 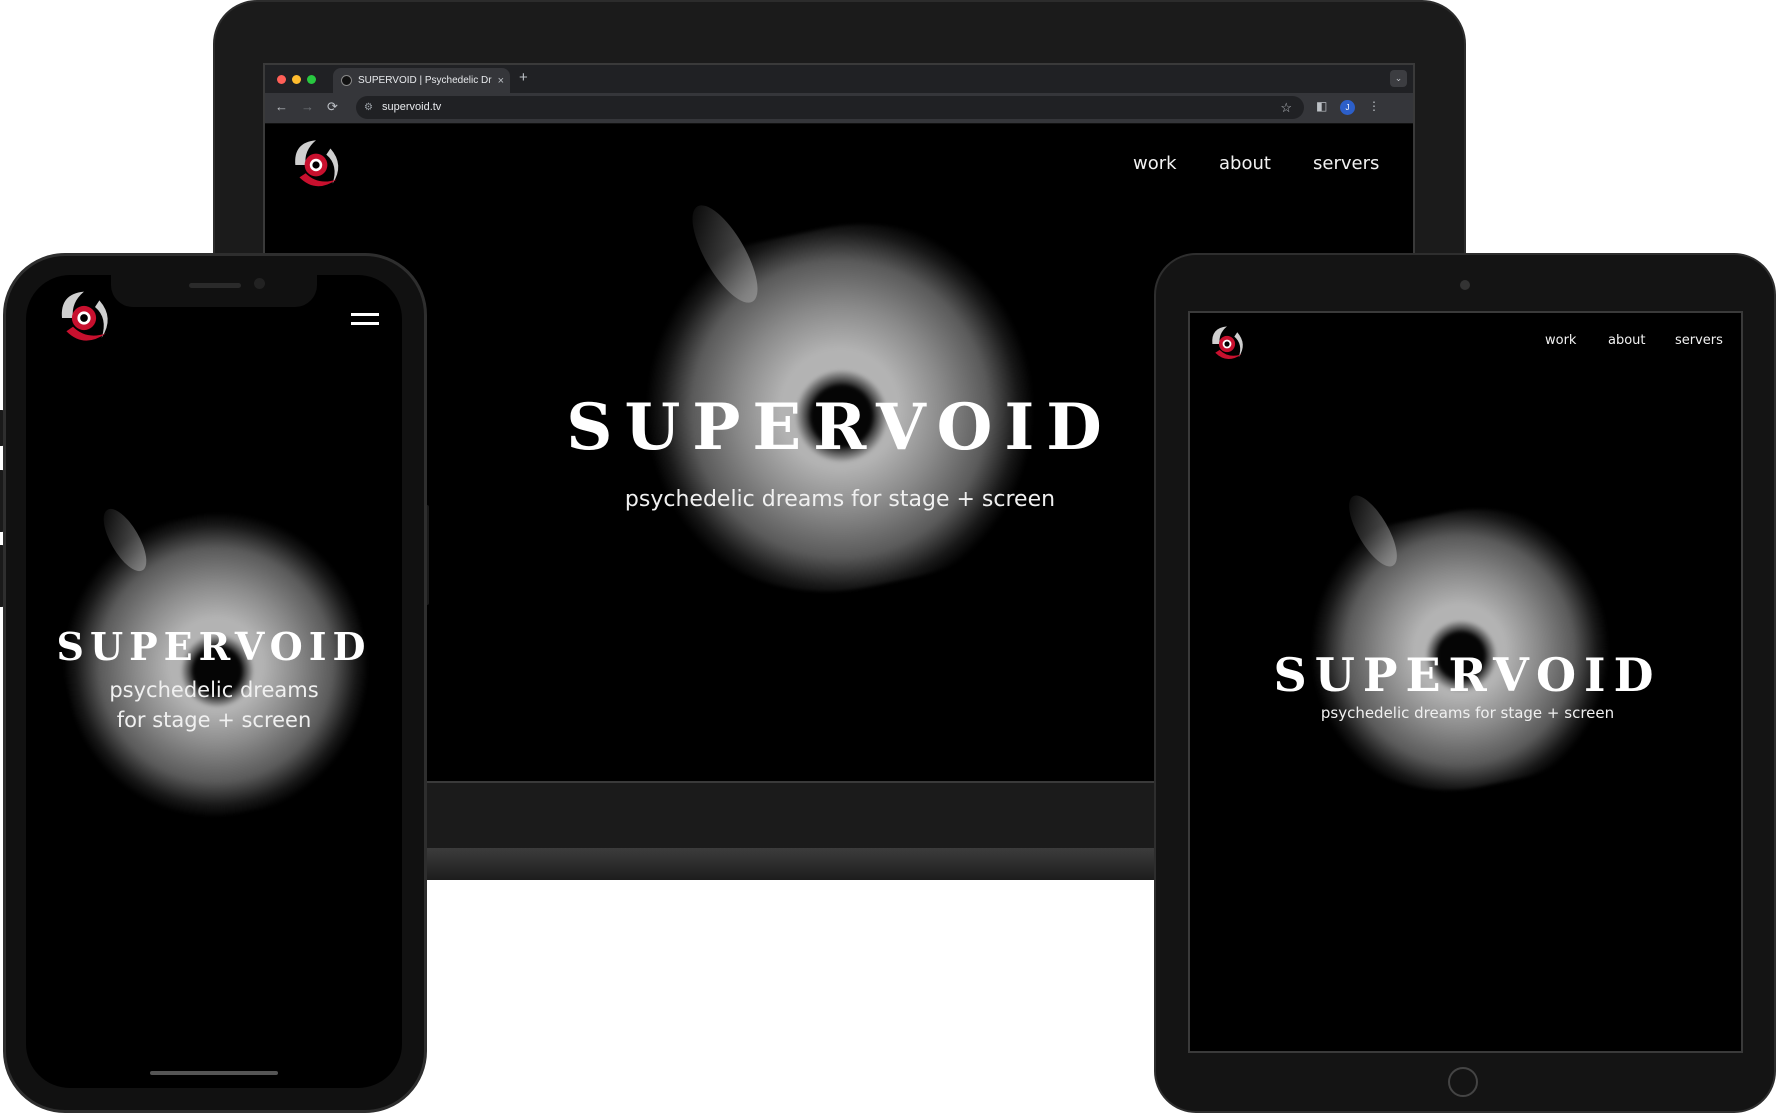 I want to click on back-arrow-icon: ←, so click(x=281, y=106).